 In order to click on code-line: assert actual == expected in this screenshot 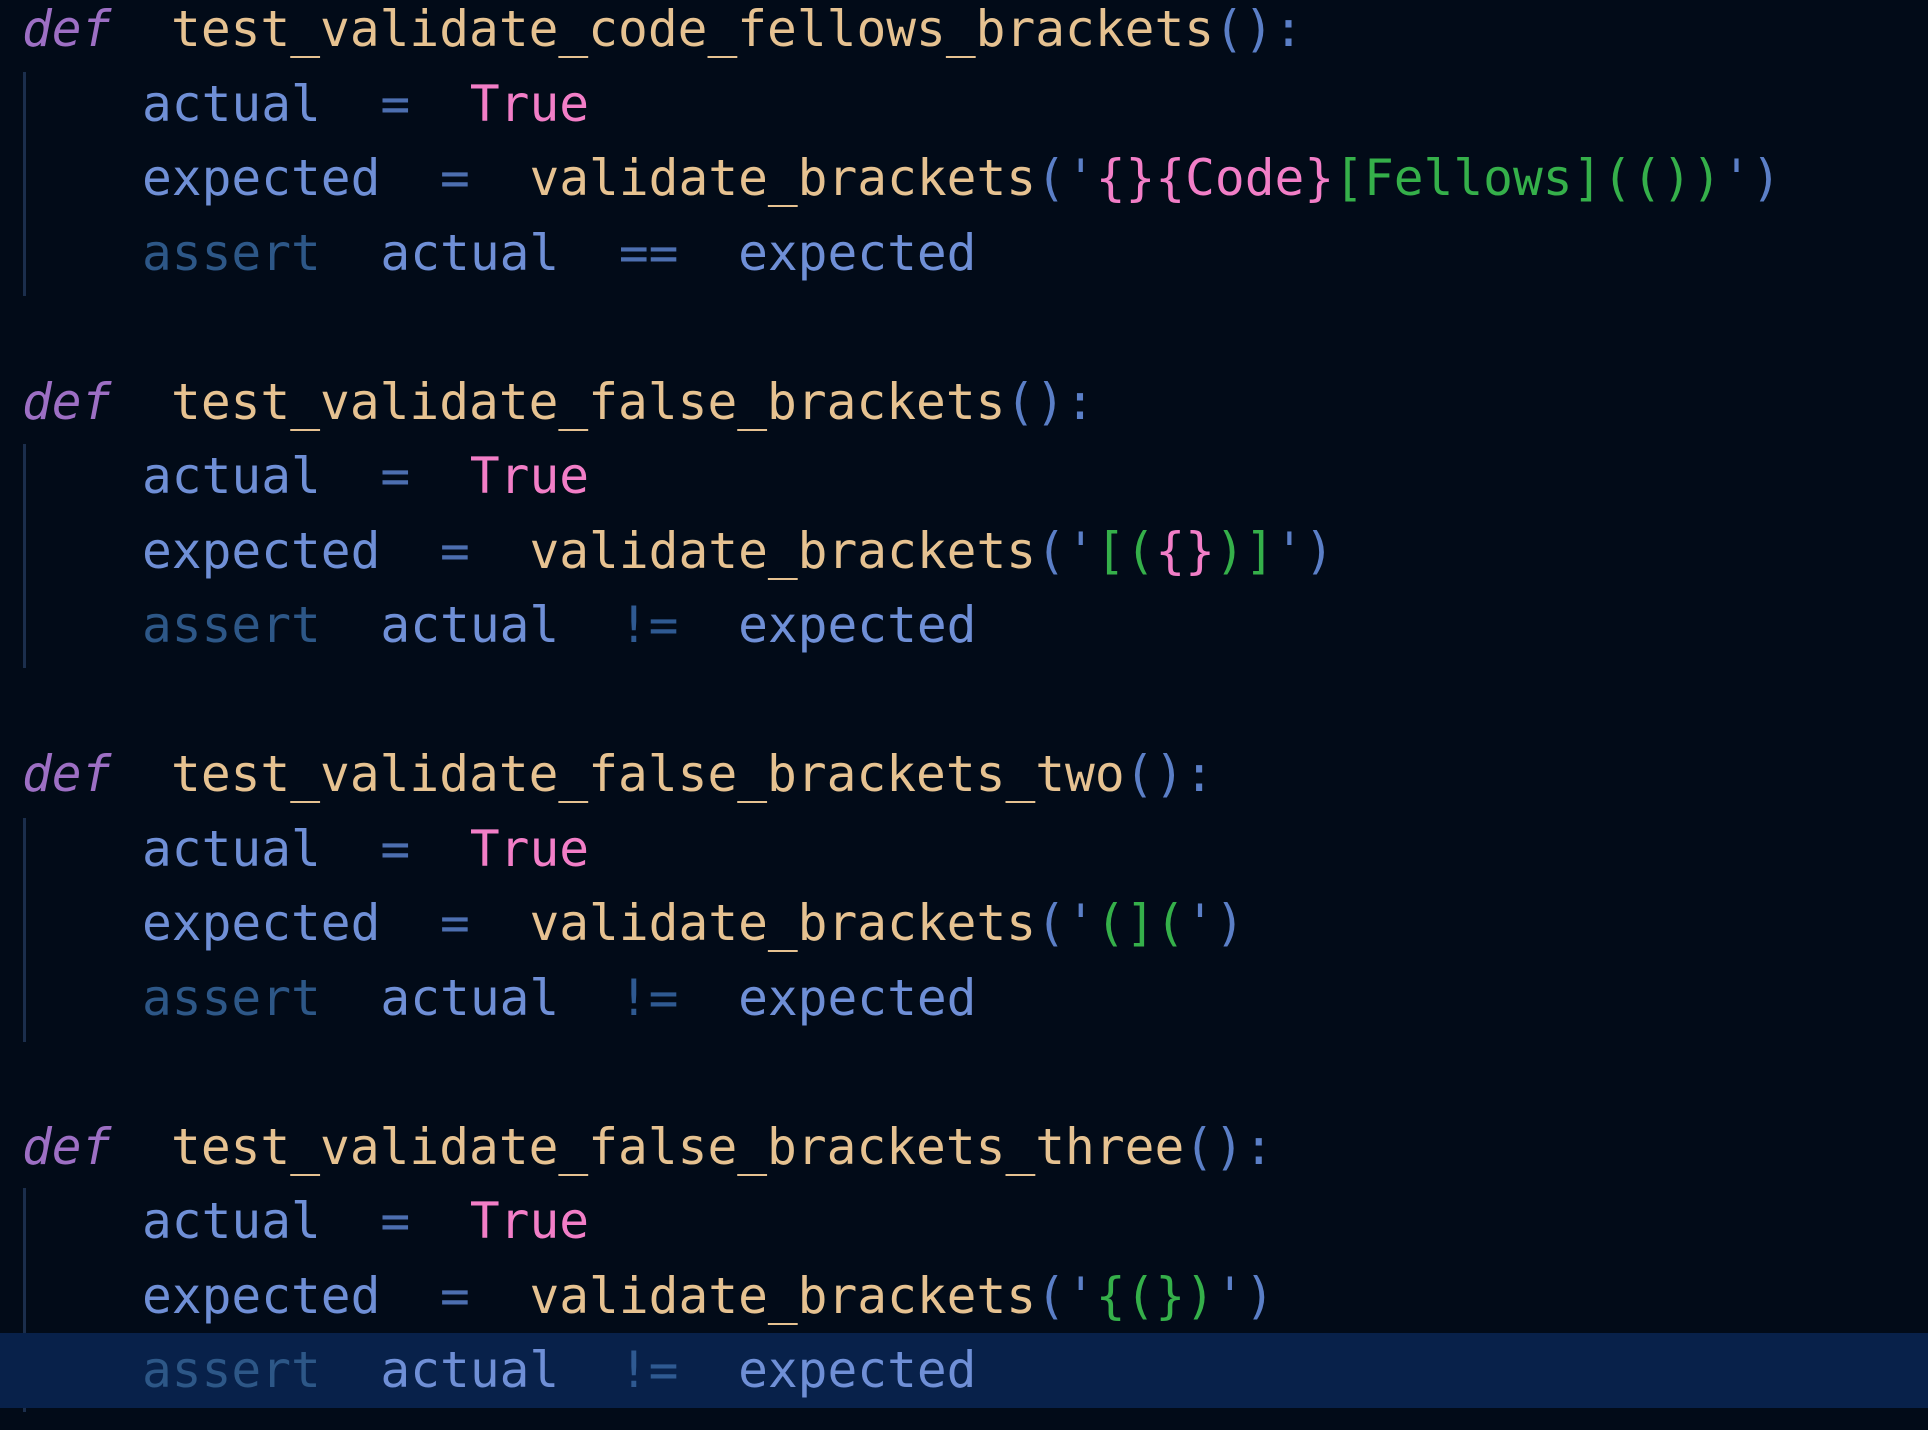, I will do `click(964, 253)`.